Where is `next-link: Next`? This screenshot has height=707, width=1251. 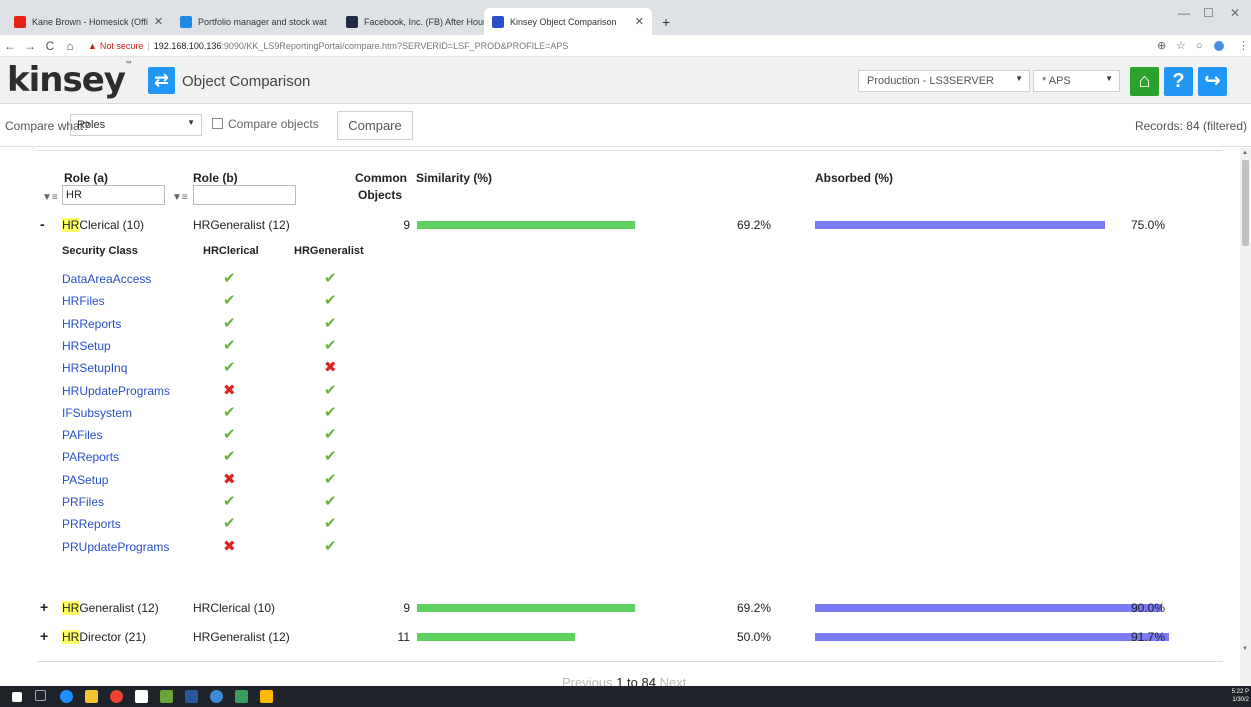
next-link: Next is located at coordinates (673, 680).